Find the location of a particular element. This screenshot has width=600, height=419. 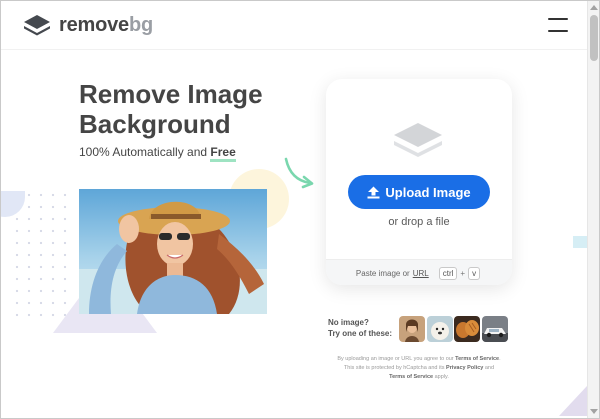

sample-thumb-car is located at coordinates (494, 329).